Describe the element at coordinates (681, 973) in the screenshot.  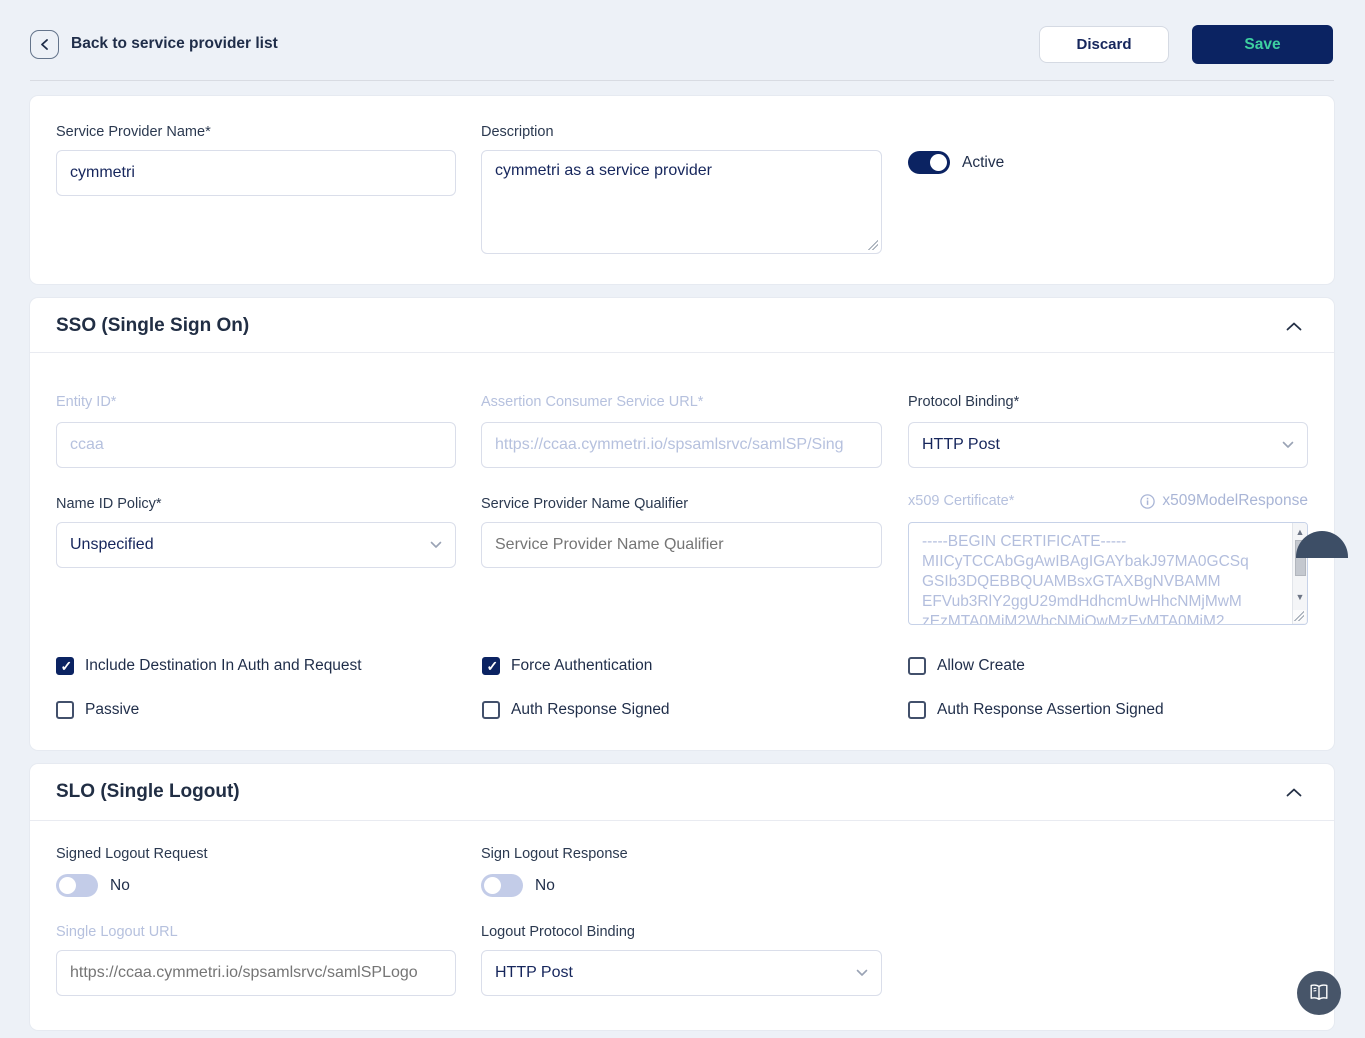
I see `logout-protocol-binding-select: HTTP Post` at that location.